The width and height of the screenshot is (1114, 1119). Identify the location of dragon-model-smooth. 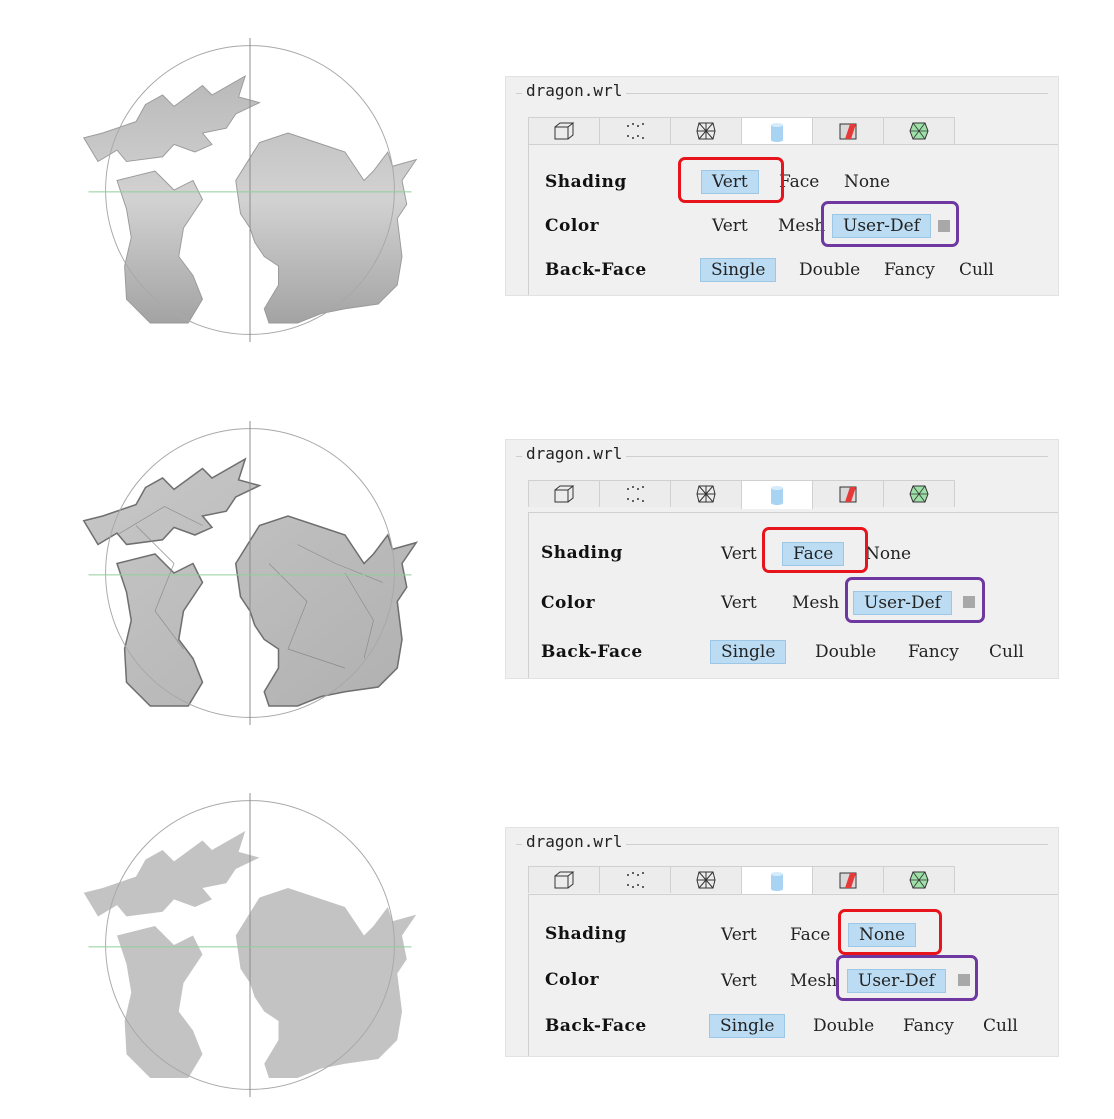
(250, 190).